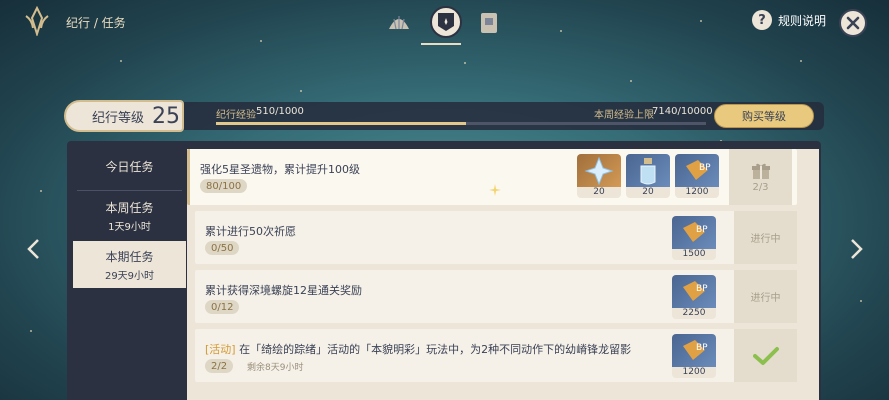 This screenshot has width=889, height=400. What do you see at coordinates (682, 111) in the screenshot?
I see `weekly-cap-value: 7140/10000` at bounding box center [682, 111].